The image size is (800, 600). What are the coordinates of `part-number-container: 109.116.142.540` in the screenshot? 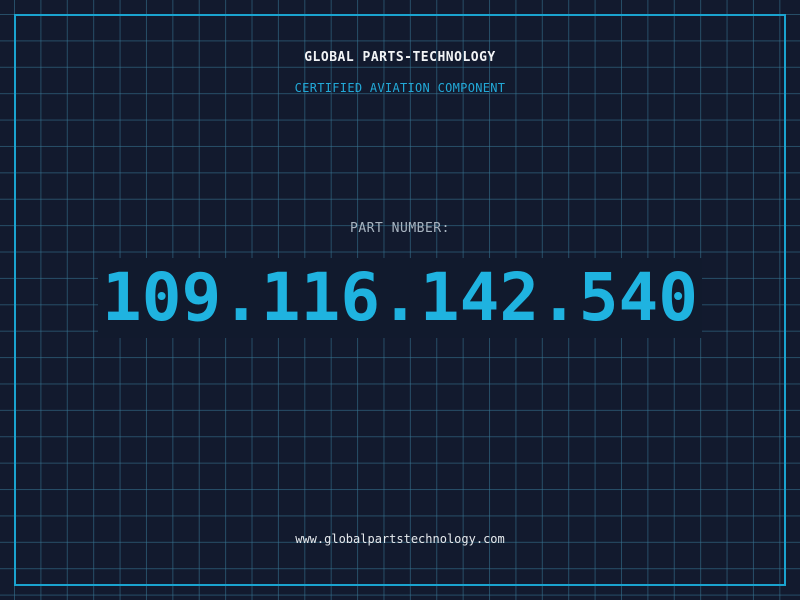 It's located at (400, 298).